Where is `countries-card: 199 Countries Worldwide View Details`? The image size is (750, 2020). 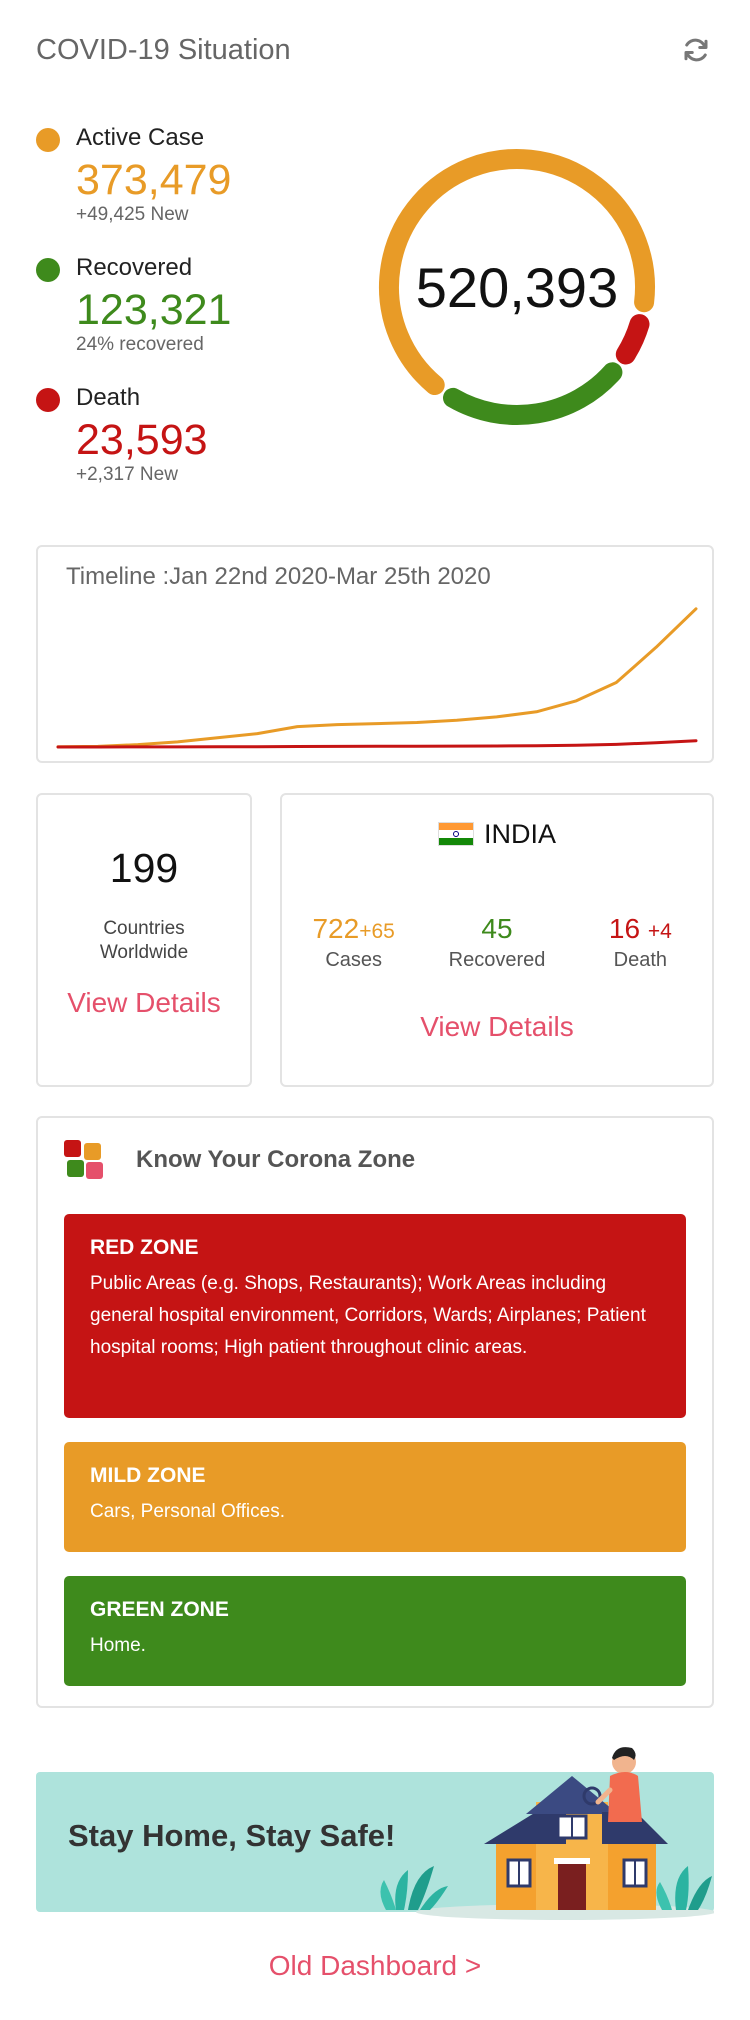
countries-card: 199 Countries Worldwide View Details is located at coordinates (144, 940).